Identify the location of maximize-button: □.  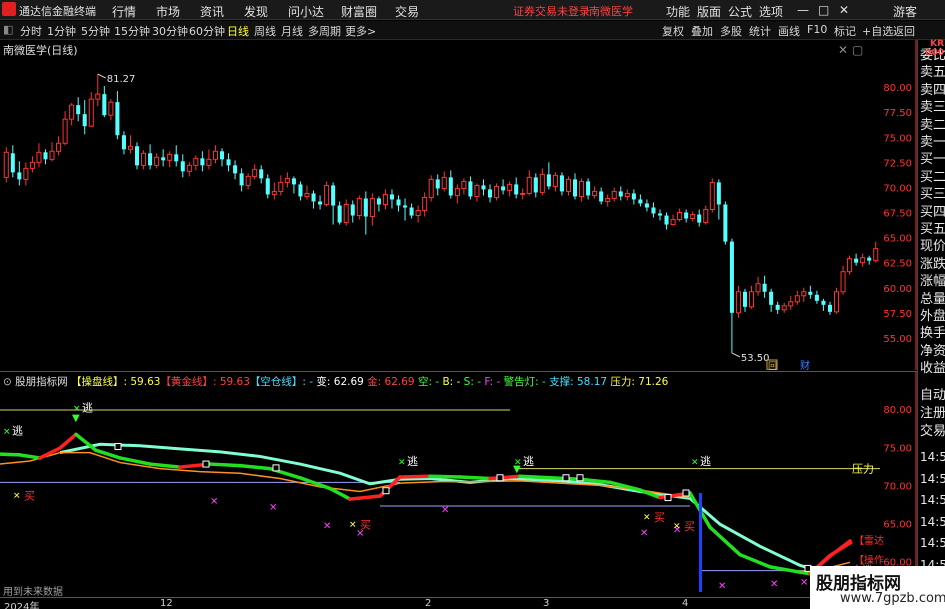
(823, 10).